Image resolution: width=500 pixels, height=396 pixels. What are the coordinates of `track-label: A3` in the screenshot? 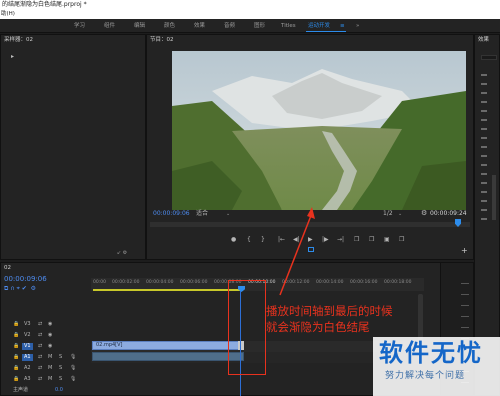 It's located at (27, 379).